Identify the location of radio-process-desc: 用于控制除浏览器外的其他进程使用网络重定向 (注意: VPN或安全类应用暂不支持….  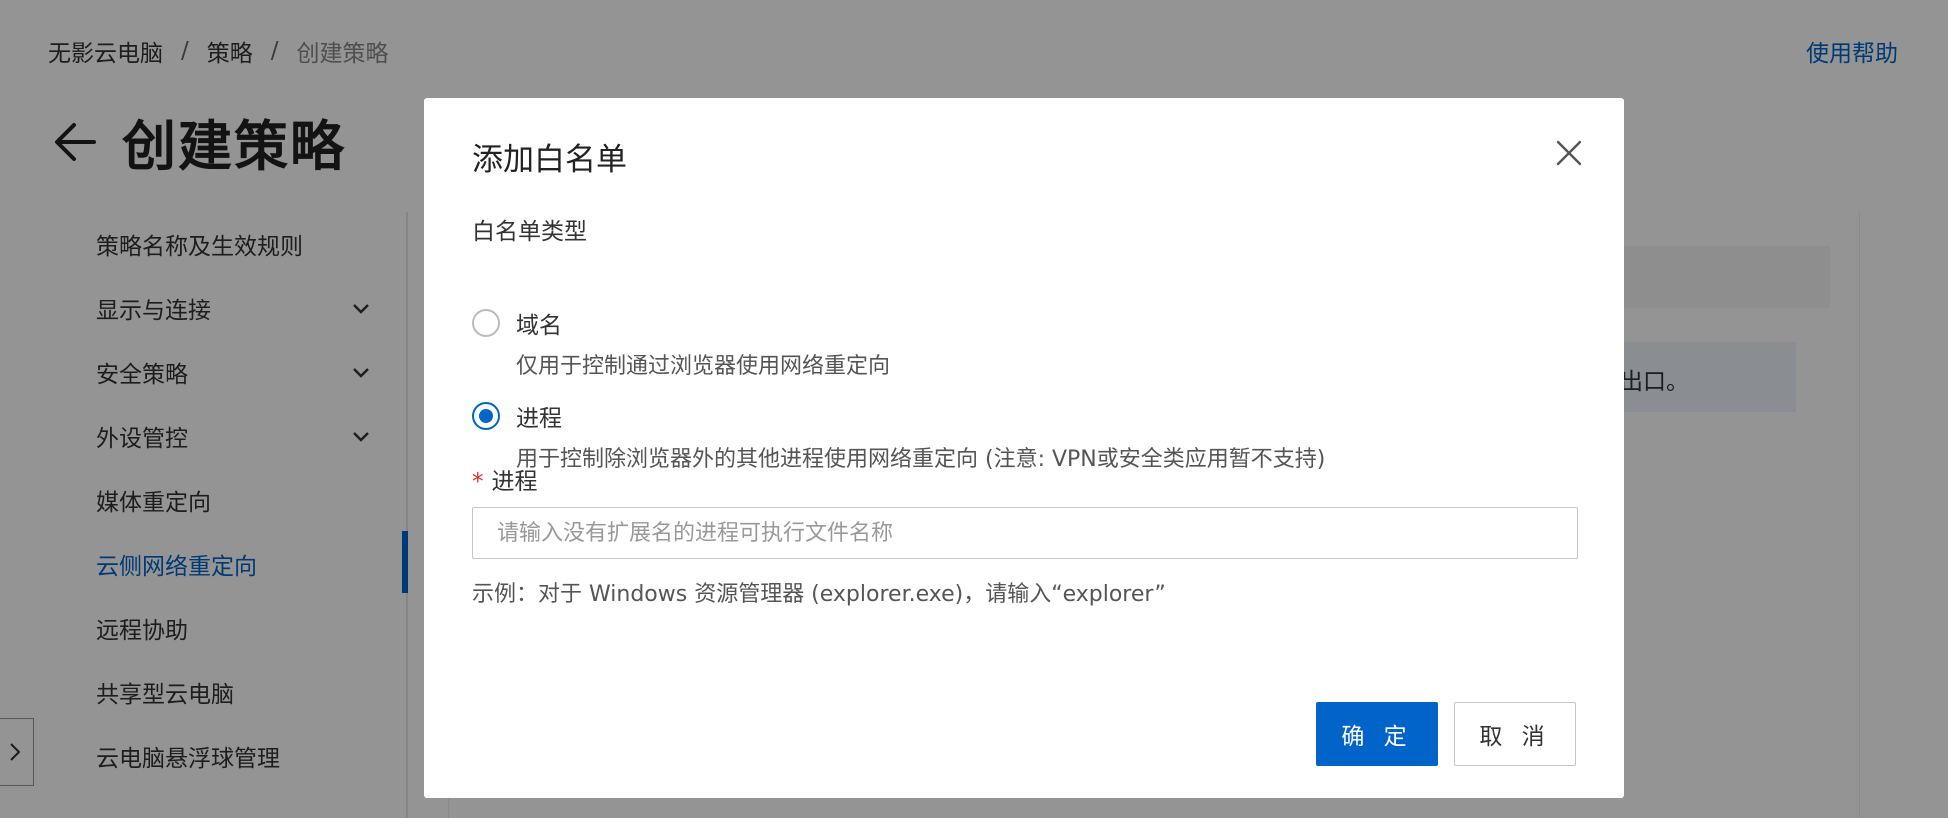
(921, 459).